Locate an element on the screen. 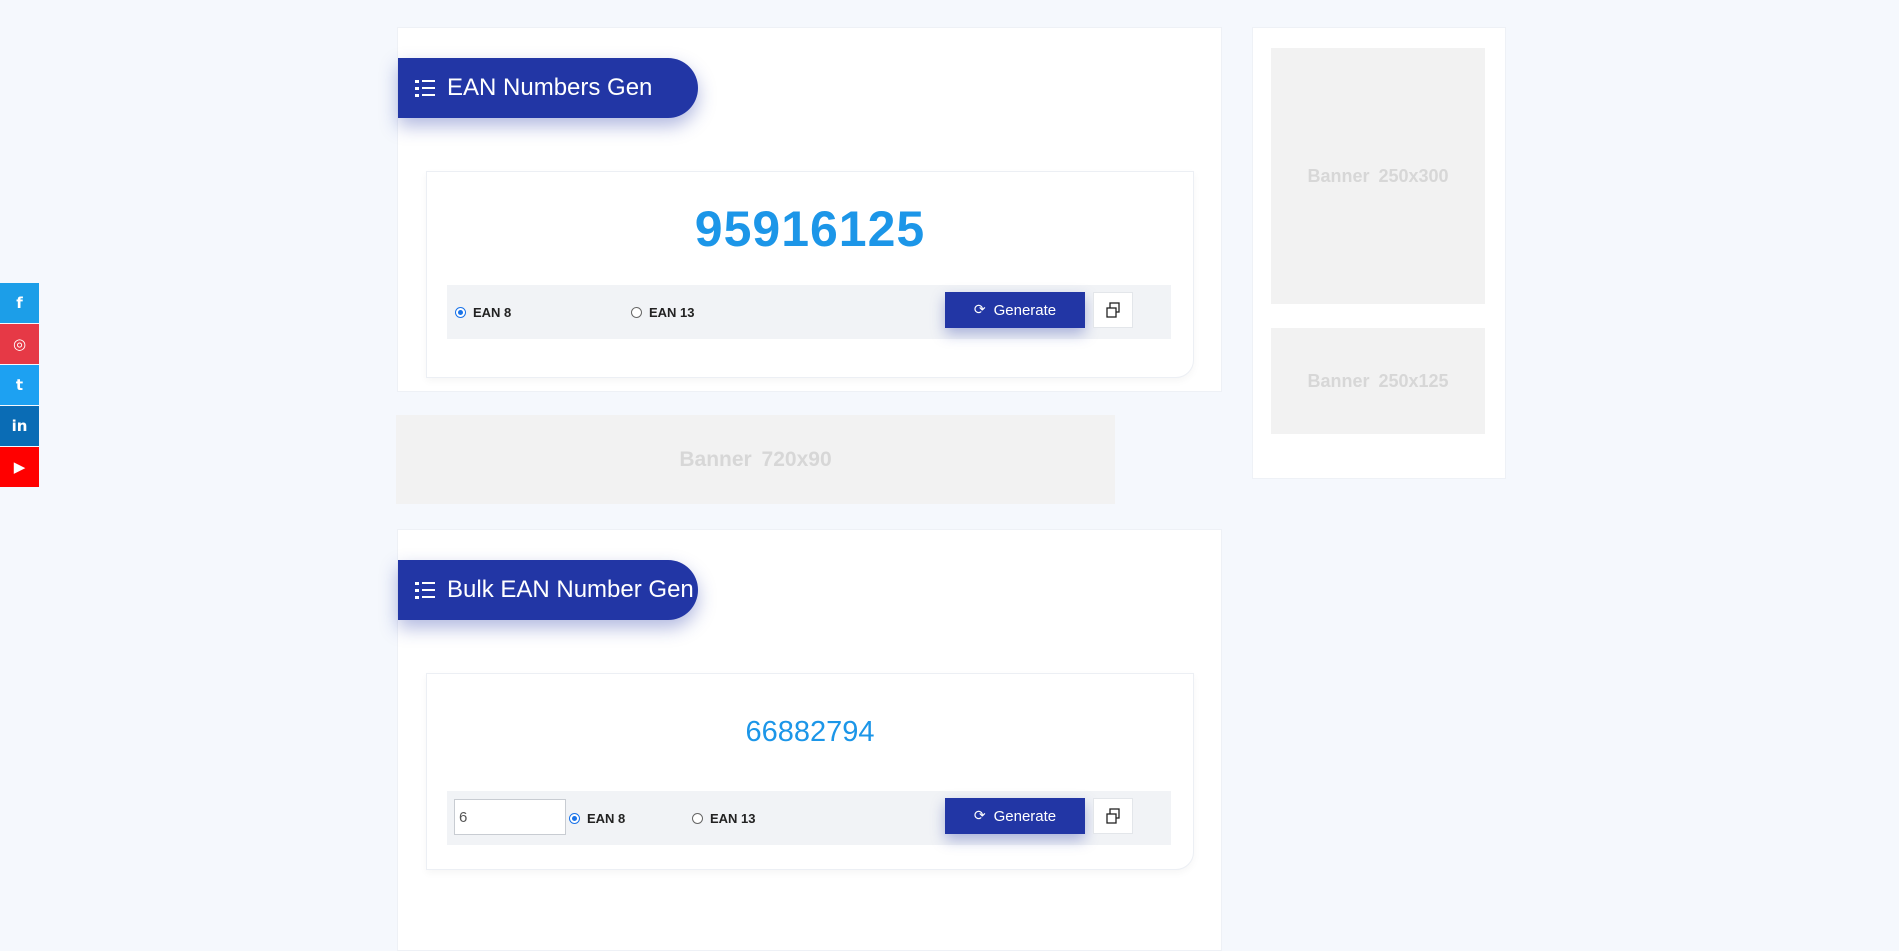  section-title: EAN Numbers Gen is located at coordinates (550, 87).